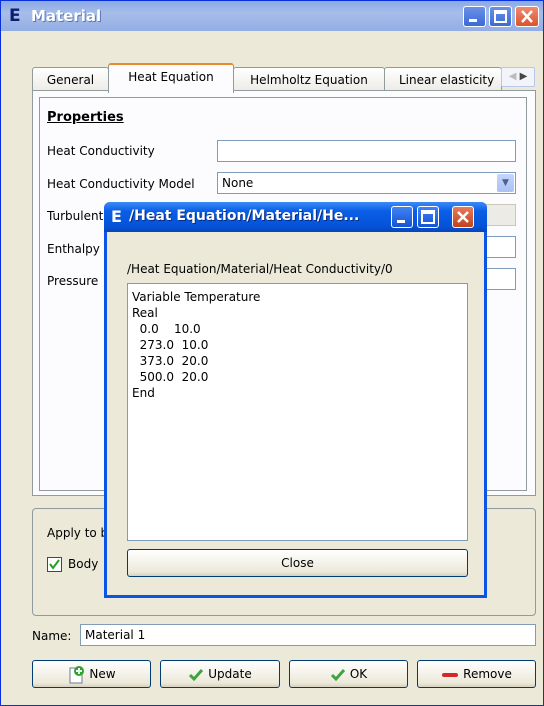 The height and width of the screenshot is (706, 544). What do you see at coordinates (121, 184) in the screenshot?
I see `heat-conductivity-model-label: Heat Conductivity Model` at bounding box center [121, 184].